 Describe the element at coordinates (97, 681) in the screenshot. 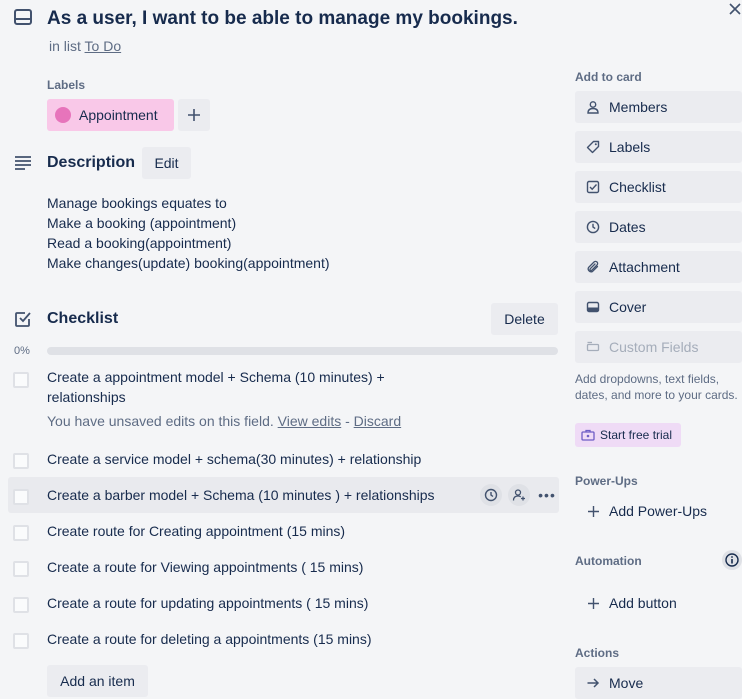

I see `add-checklist-item-button: Add an item` at that location.